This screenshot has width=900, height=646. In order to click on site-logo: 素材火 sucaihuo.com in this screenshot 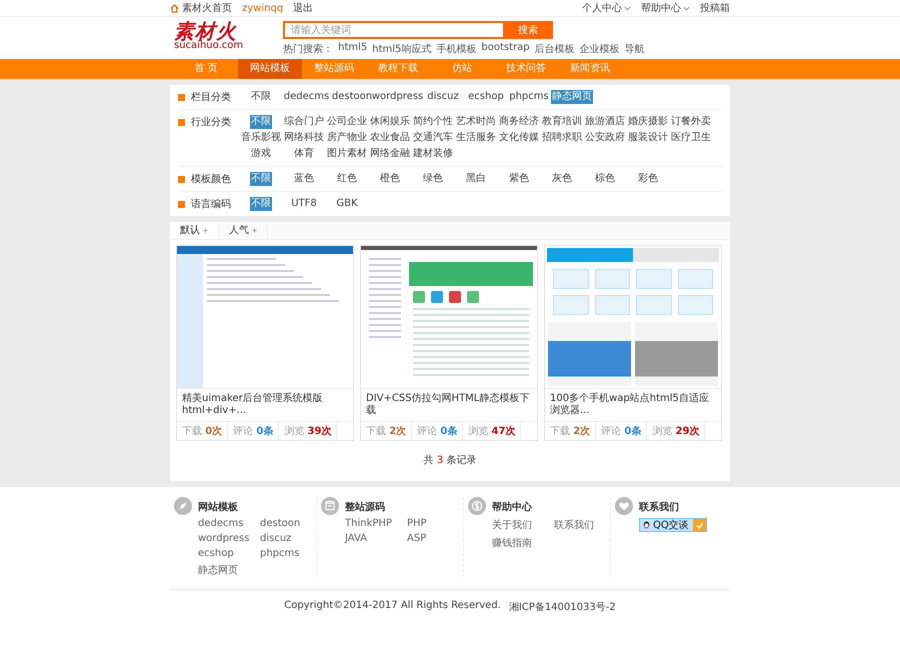, I will do `click(207, 36)`.